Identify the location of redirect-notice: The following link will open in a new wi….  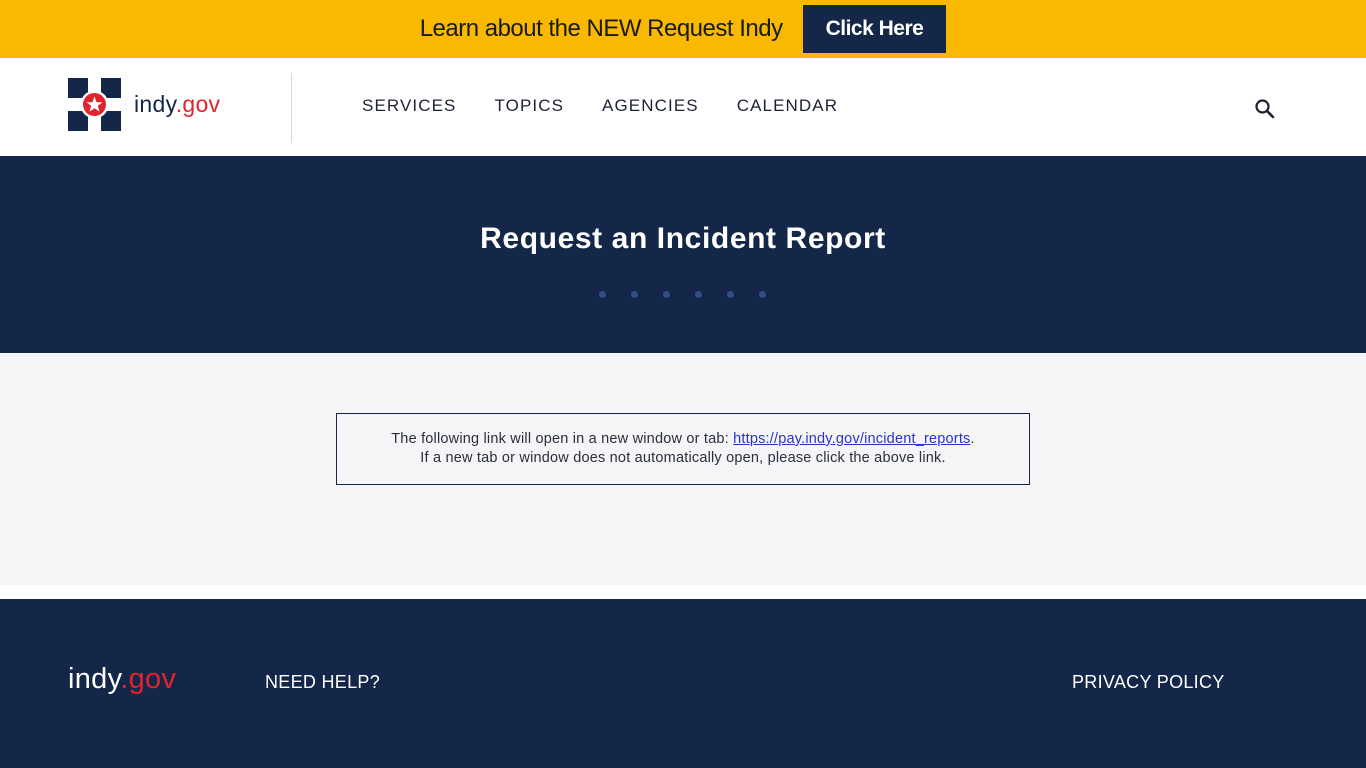
(683, 449).